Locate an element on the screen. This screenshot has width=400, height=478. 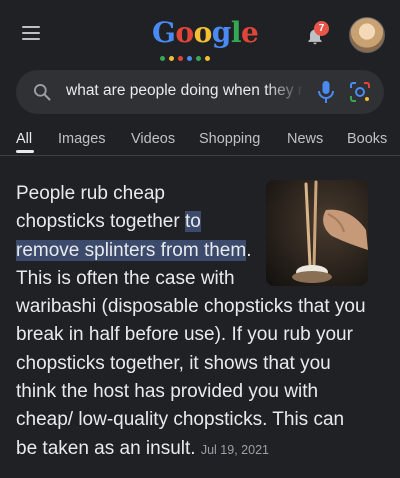
snippet-text: People rub cheap chopsticks together is located at coordinates (100, 208).